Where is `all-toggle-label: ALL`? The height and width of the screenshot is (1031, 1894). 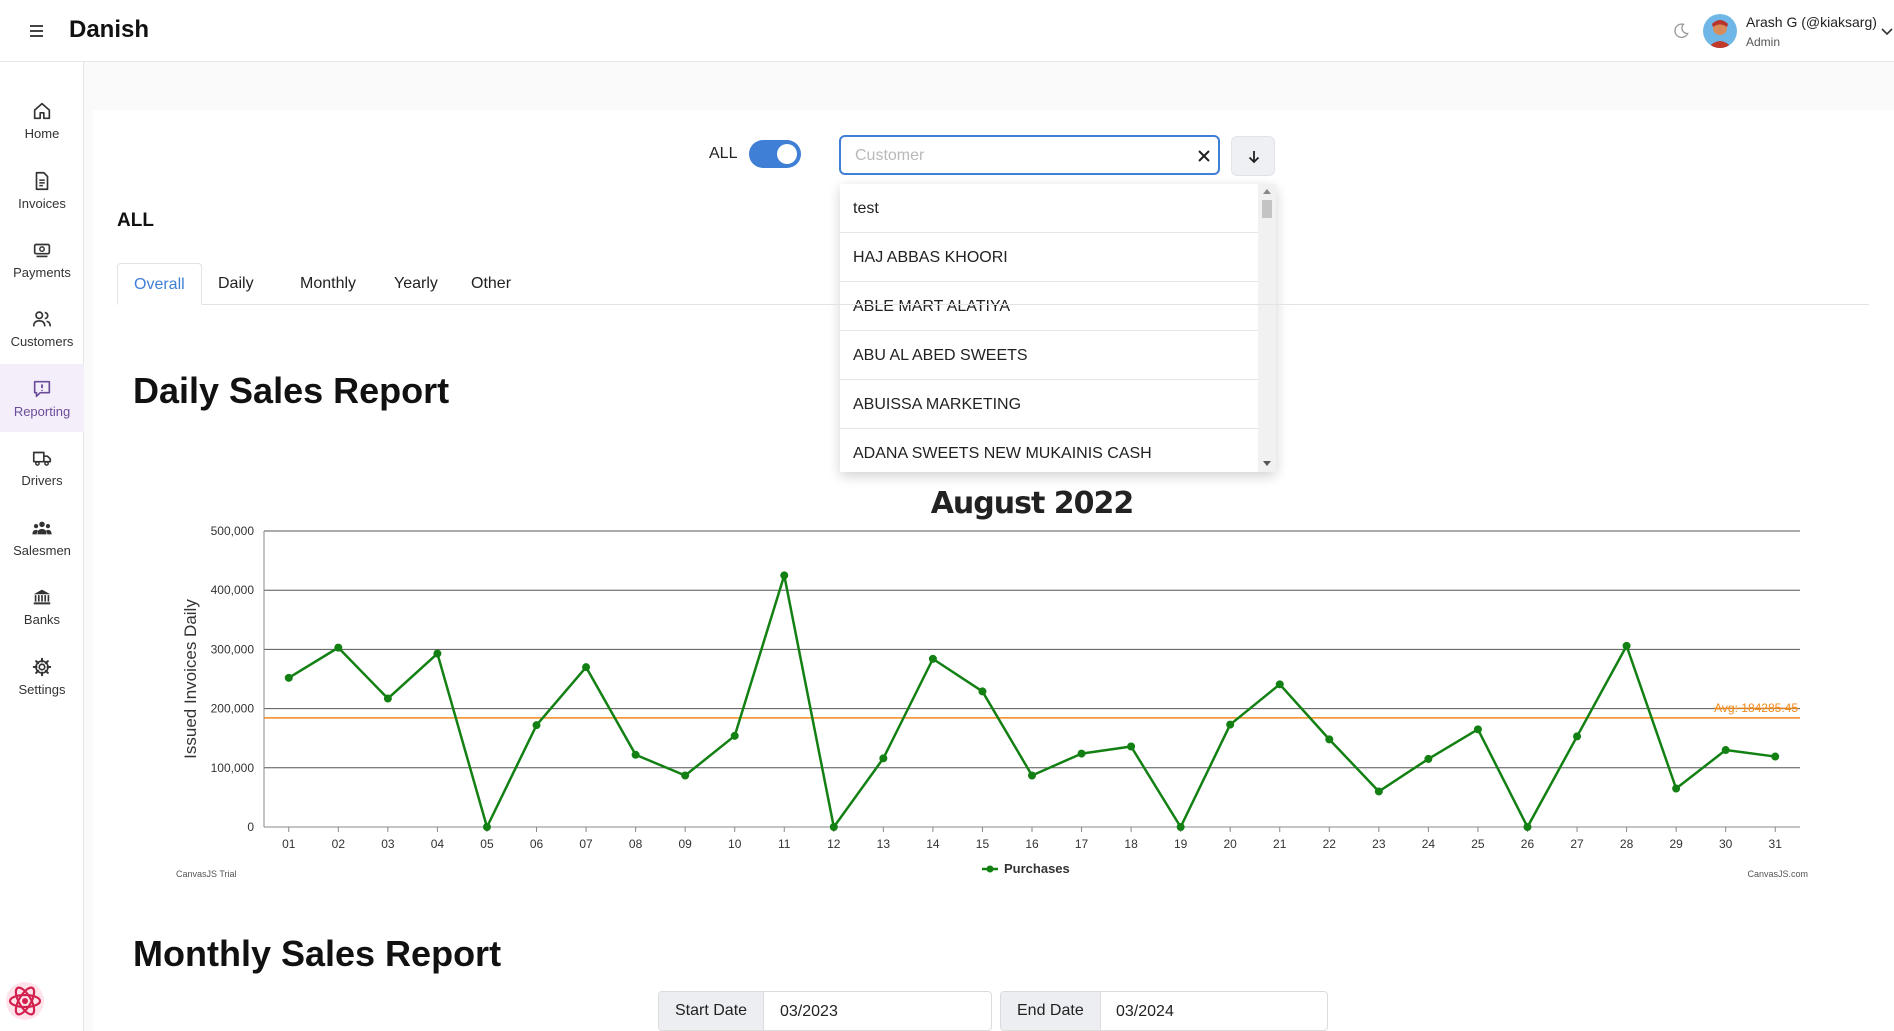
all-toggle-label: ALL is located at coordinates (723, 153).